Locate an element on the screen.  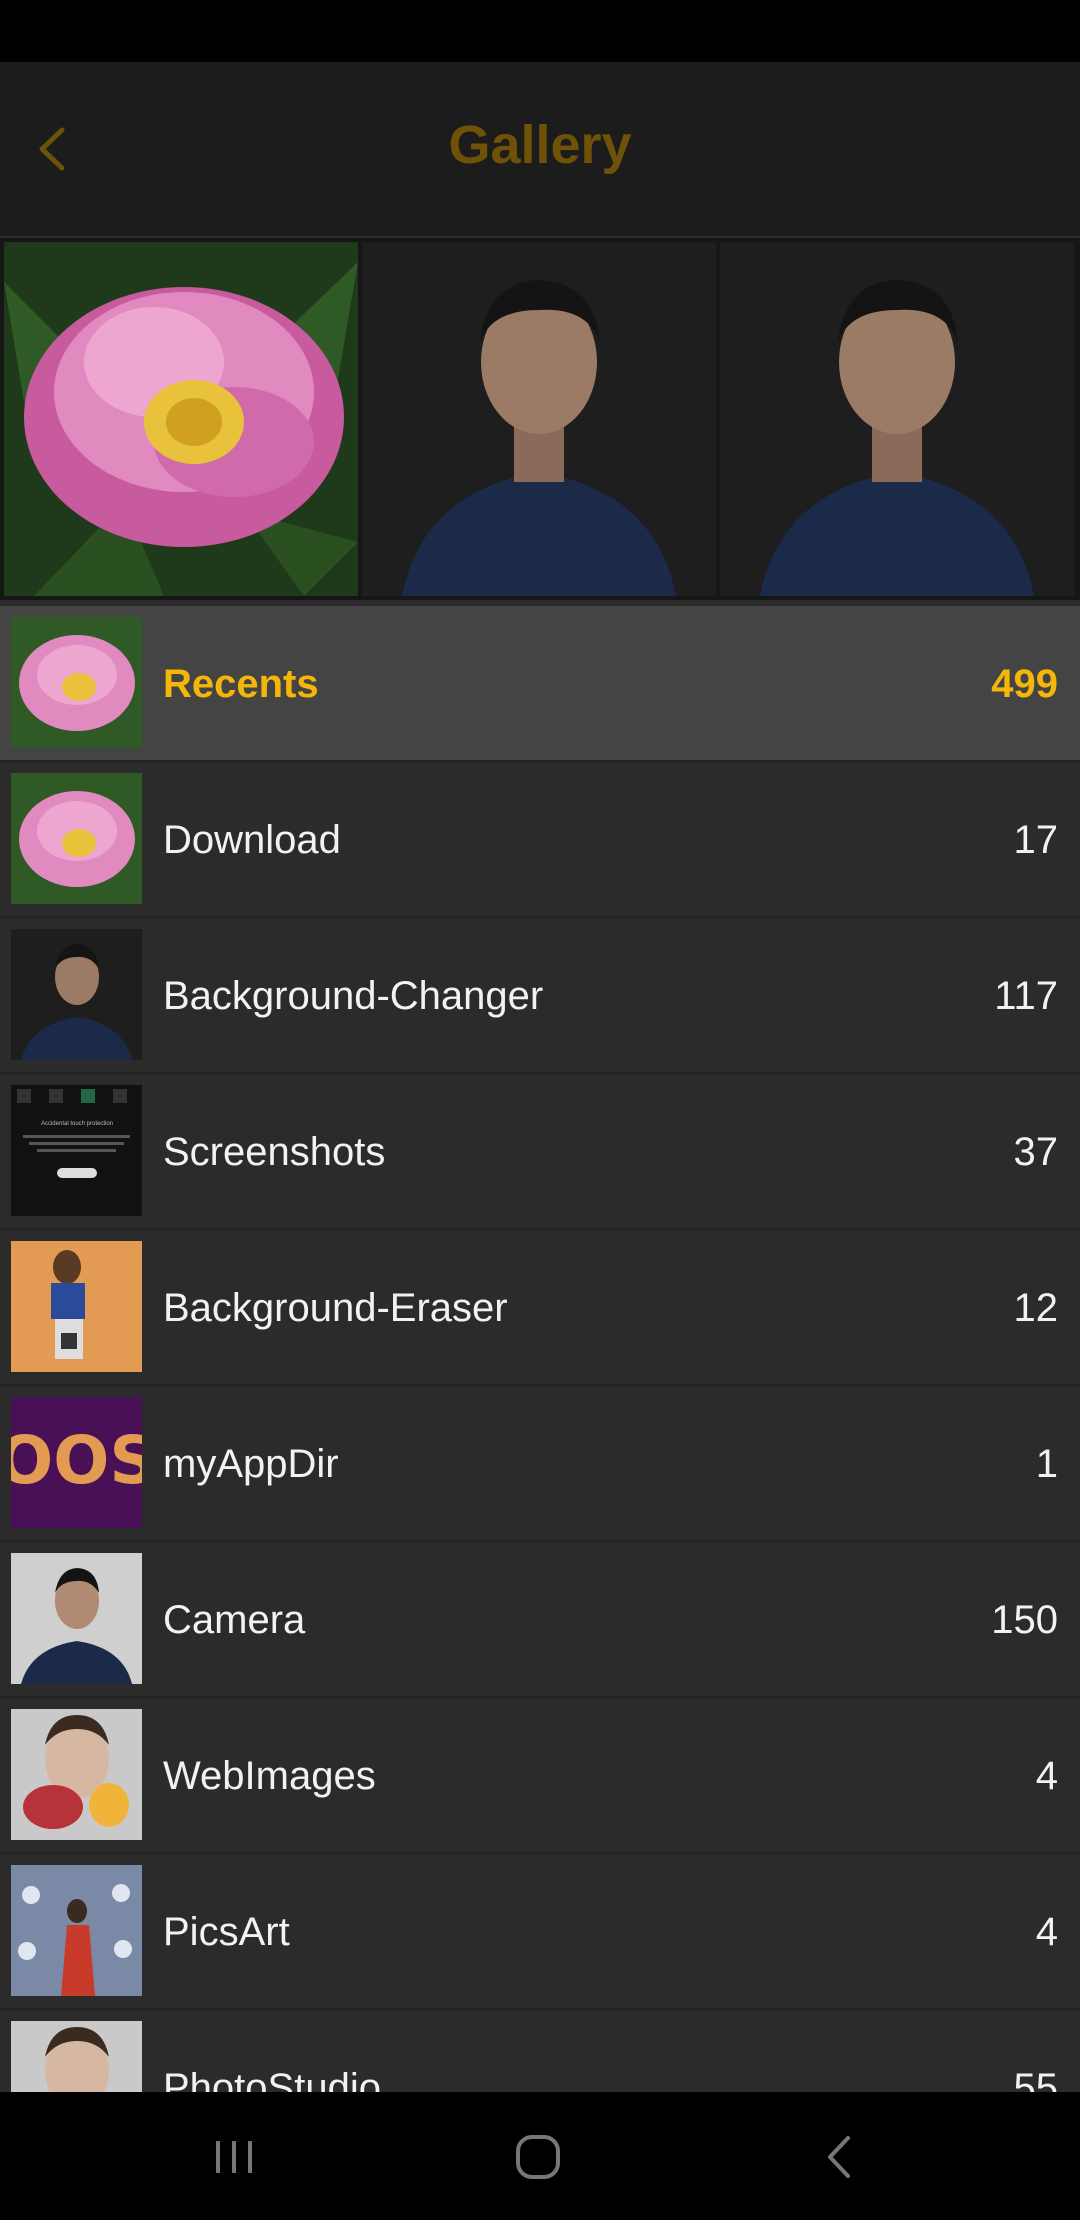
page-title: Gallery is located at coordinates (540, 145).